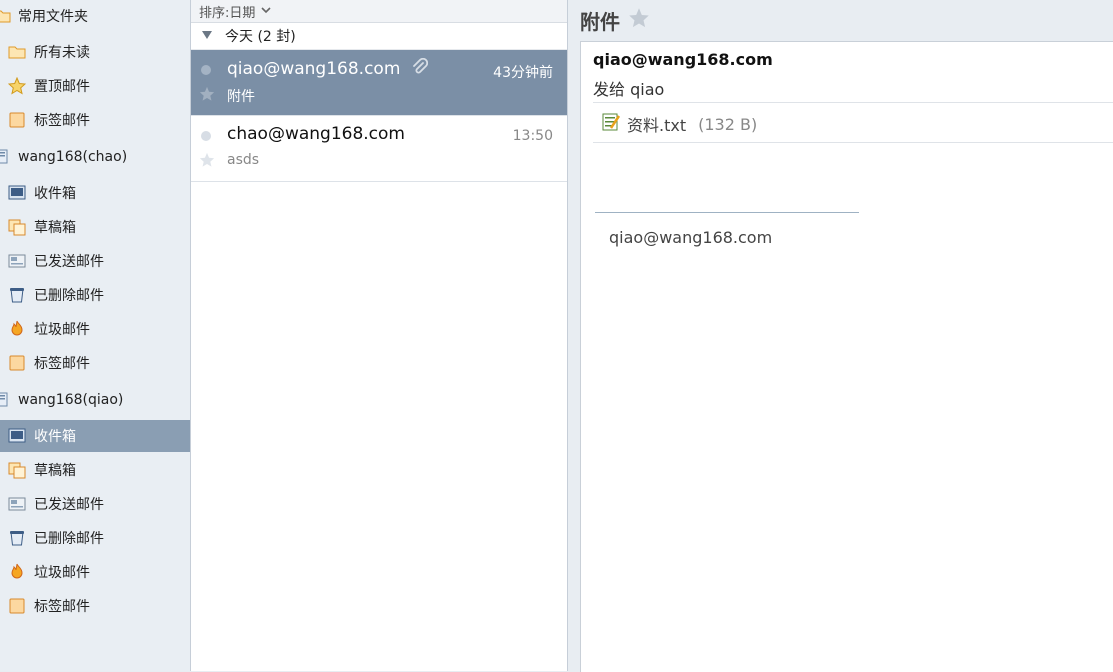 The image size is (1113, 672). I want to click on message-sender: chao@wang168.com, so click(316, 134).